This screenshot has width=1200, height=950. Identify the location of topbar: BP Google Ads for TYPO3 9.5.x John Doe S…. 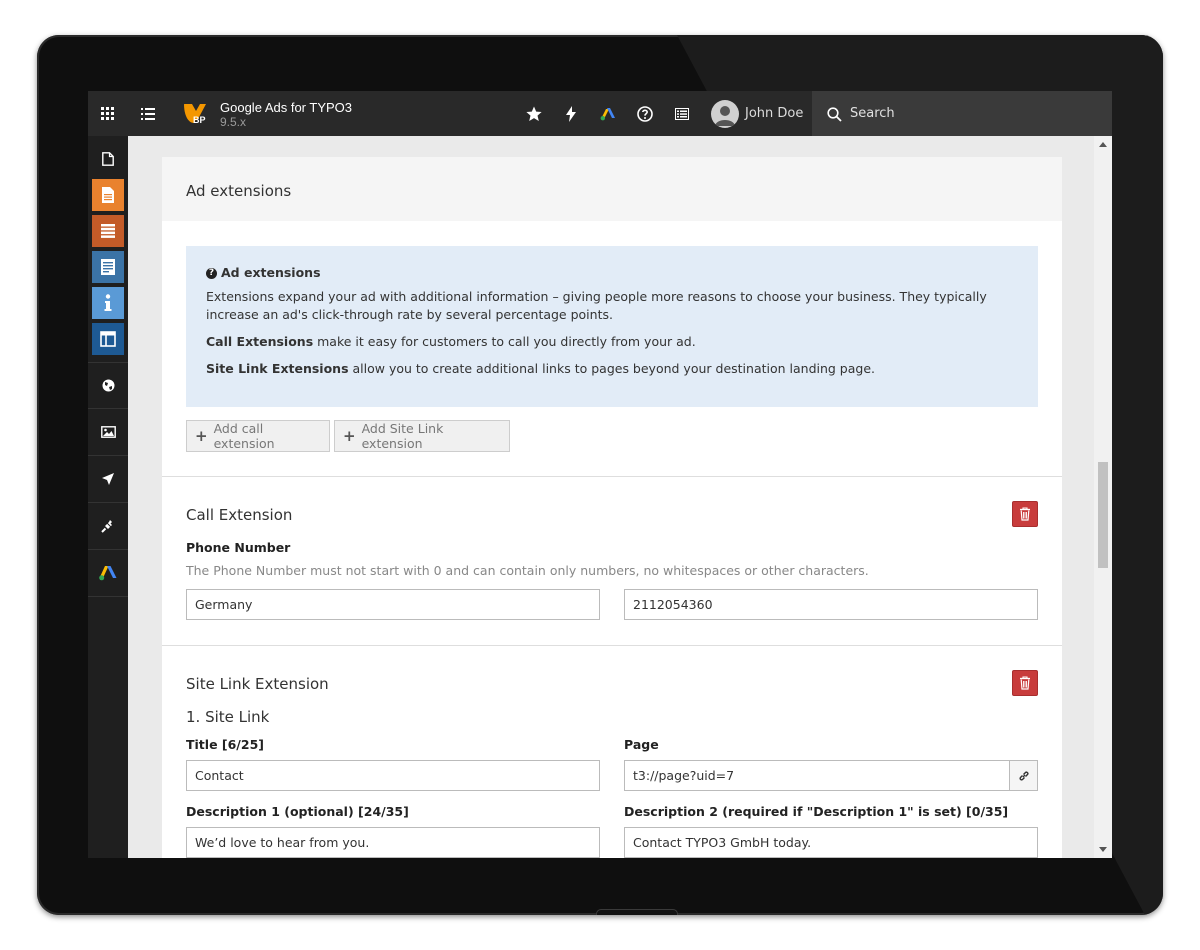
(600, 113).